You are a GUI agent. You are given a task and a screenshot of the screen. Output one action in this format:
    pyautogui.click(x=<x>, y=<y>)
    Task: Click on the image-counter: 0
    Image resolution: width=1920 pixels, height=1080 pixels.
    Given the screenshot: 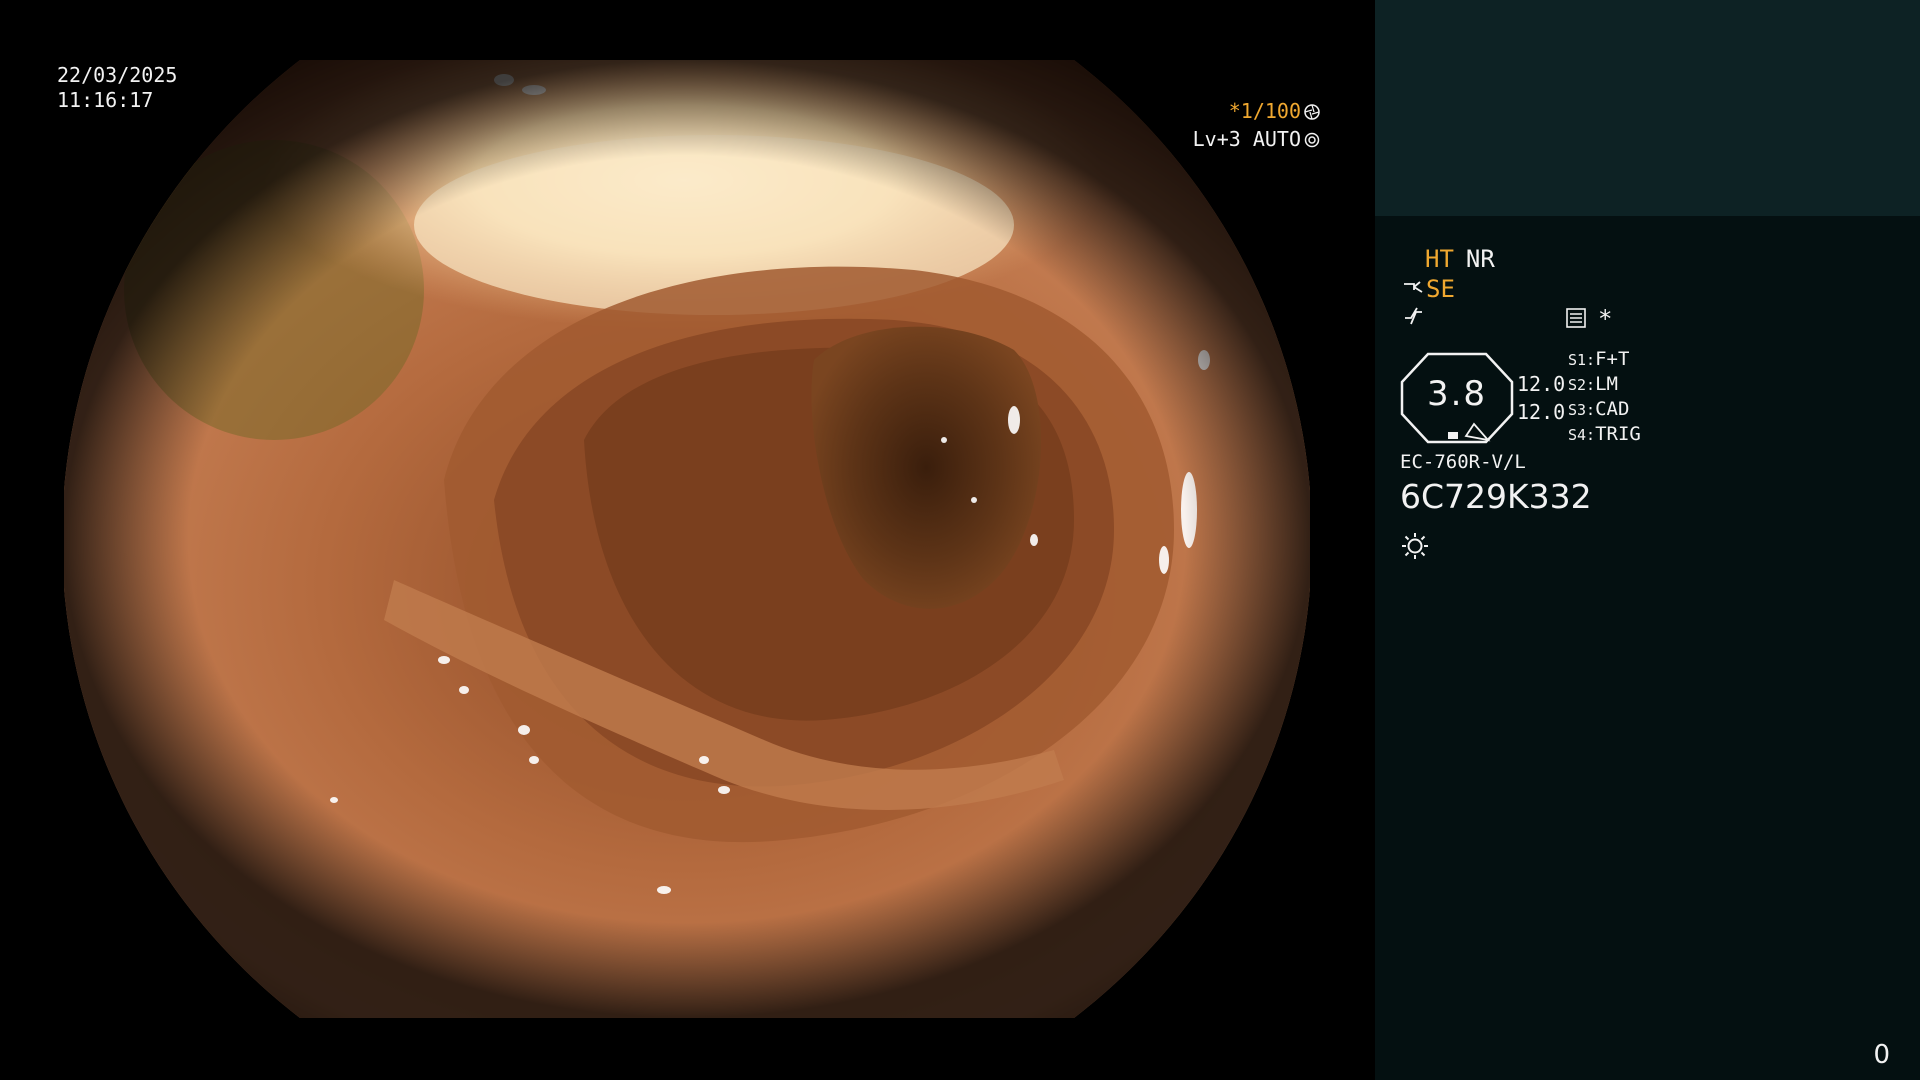 What is the action you would take?
    pyautogui.click(x=1881, y=1055)
    